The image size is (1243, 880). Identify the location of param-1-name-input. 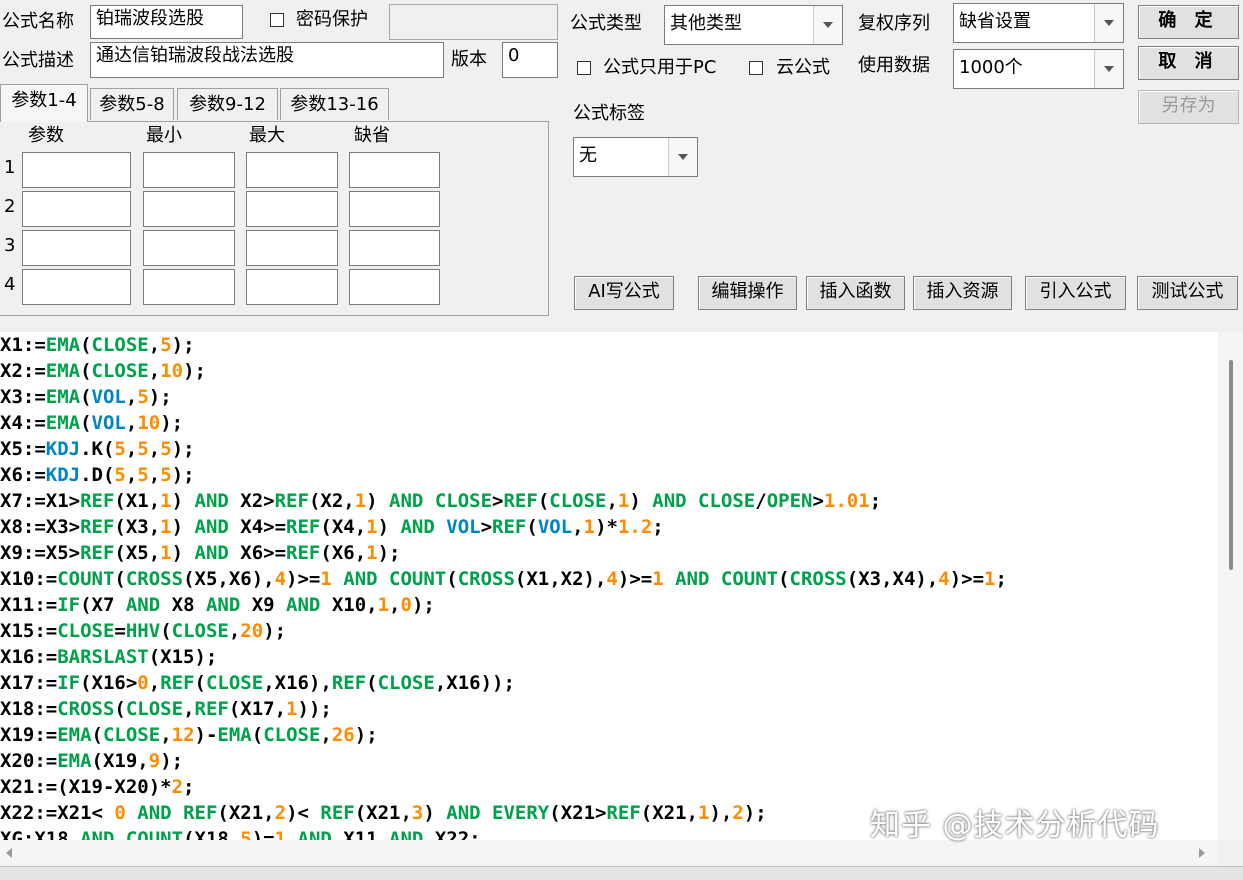
(76, 170).